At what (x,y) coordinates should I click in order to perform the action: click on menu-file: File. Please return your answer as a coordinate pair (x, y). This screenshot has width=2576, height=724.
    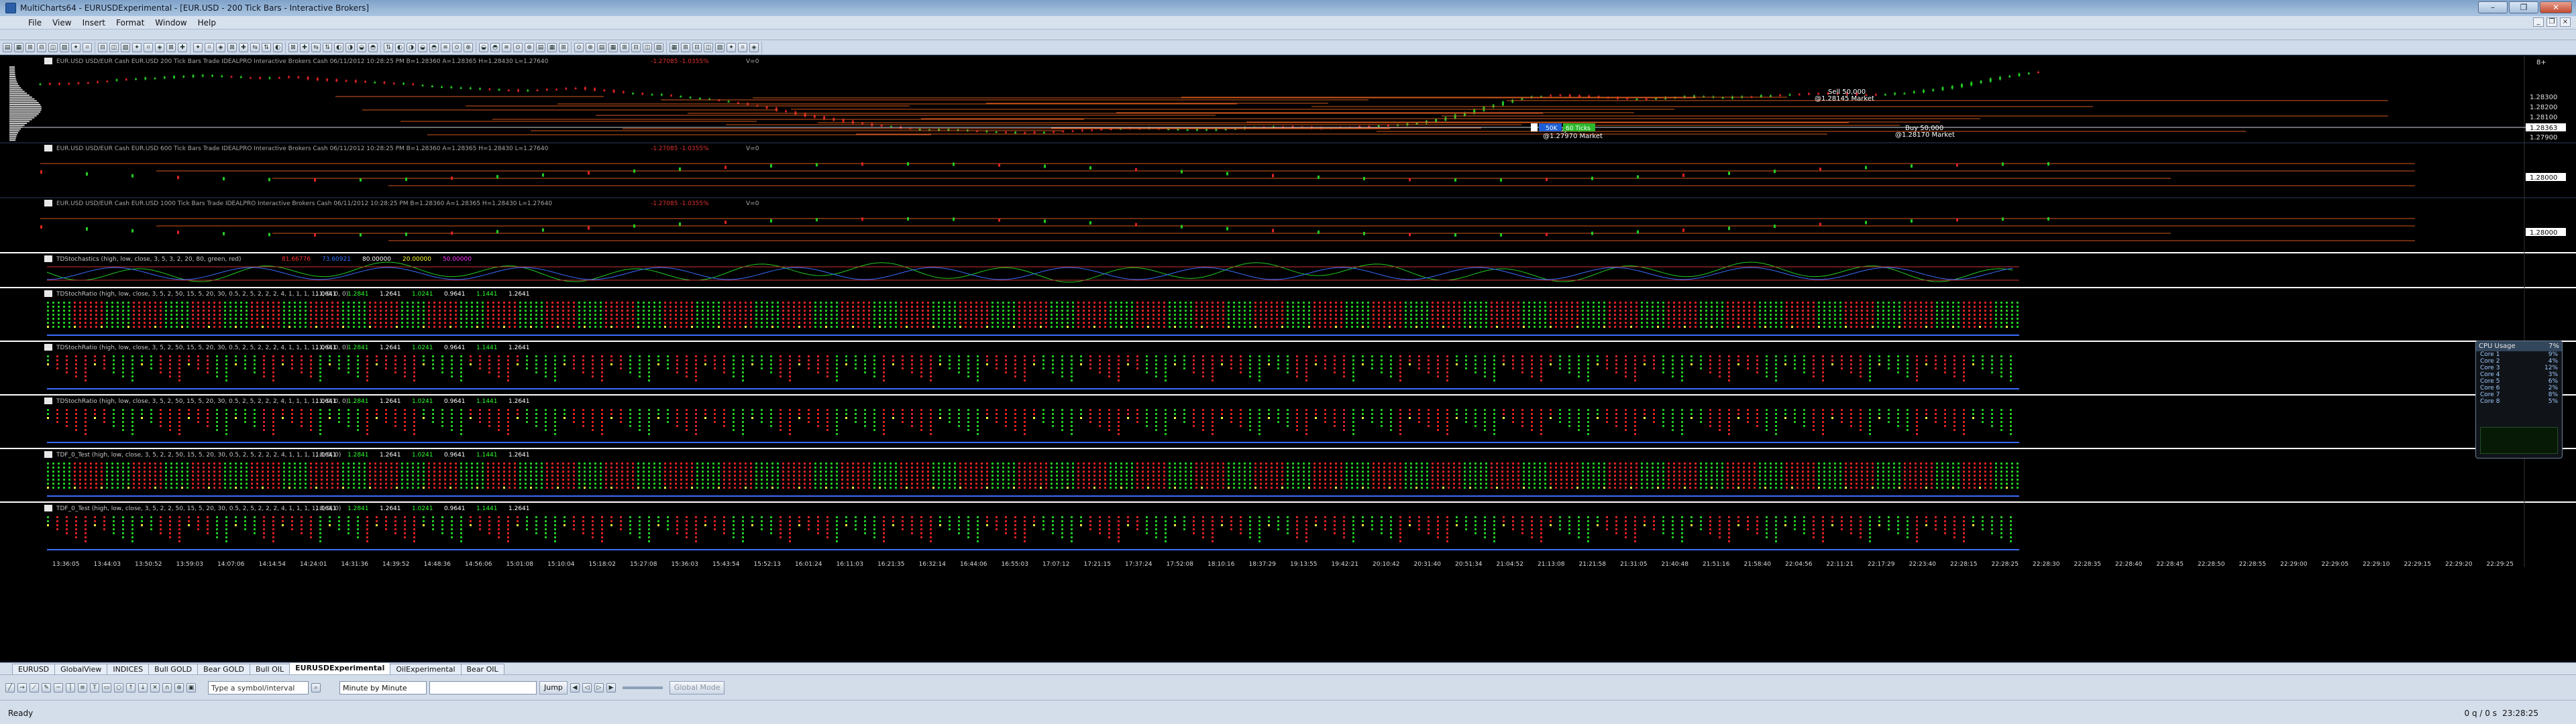
    Looking at the image, I should click on (35, 22).